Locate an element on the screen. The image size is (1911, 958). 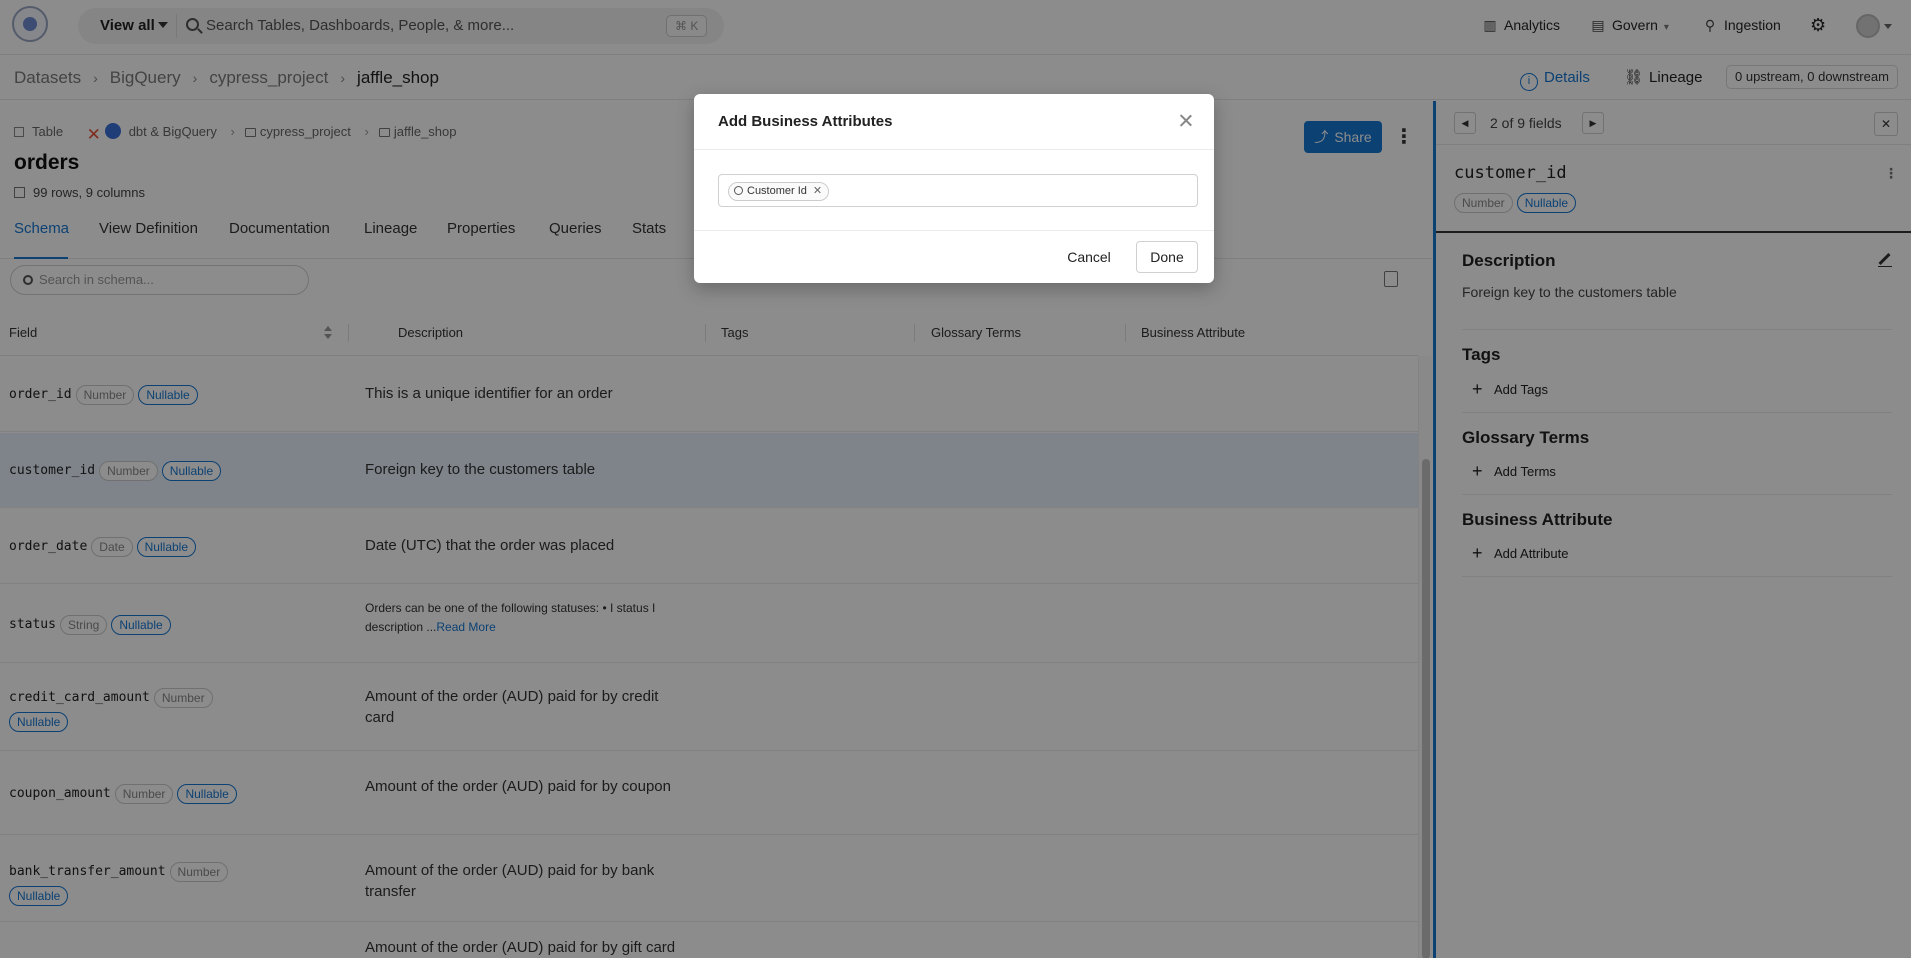
business-attribute-select: Customer Id ✕ is located at coordinates (958, 190).